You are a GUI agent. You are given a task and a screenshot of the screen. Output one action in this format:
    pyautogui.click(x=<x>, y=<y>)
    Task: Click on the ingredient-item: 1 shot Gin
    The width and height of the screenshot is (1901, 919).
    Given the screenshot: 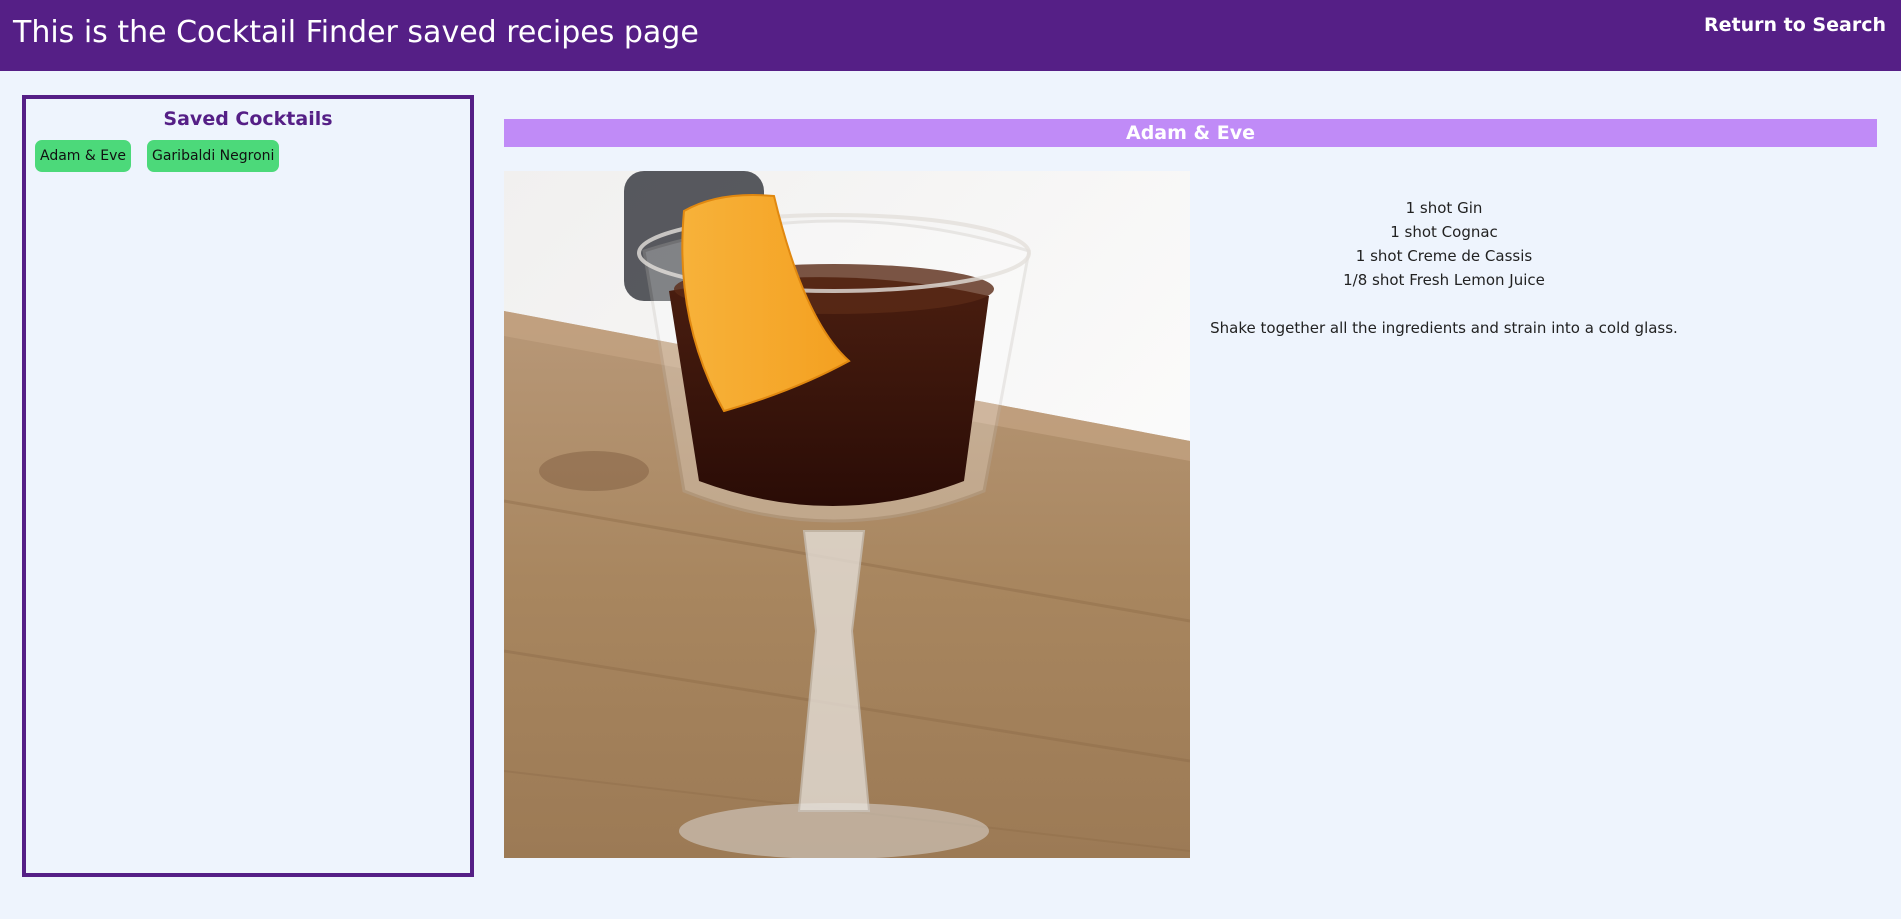 What is the action you would take?
    pyautogui.click(x=1444, y=208)
    